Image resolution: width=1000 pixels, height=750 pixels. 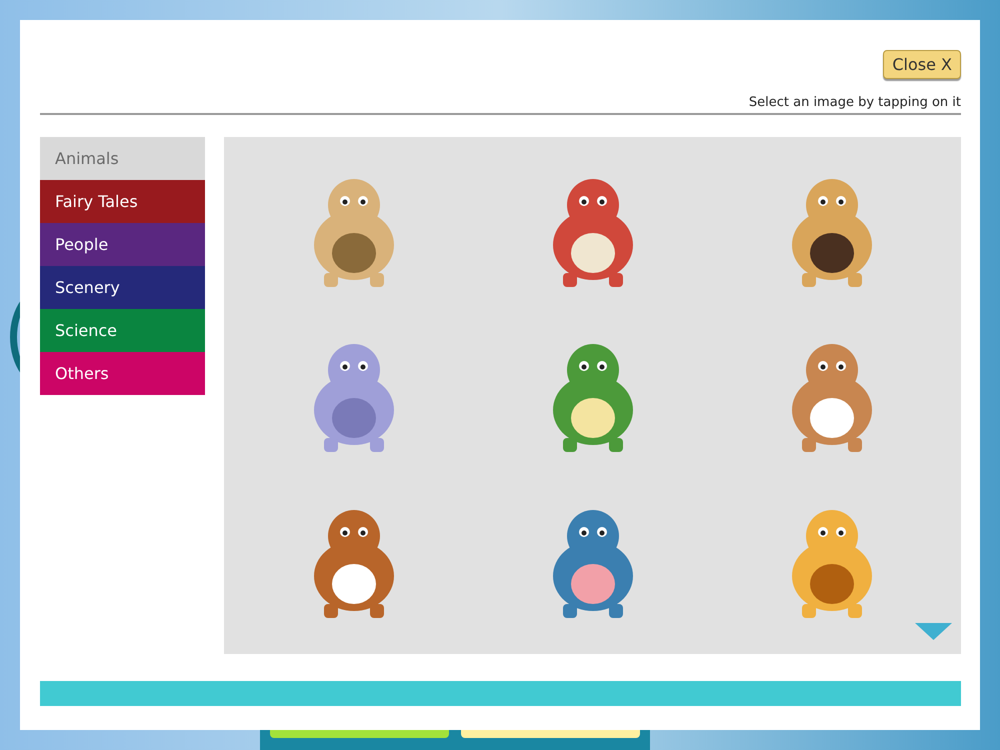 What do you see at coordinates (122, 158) in the screenshot?
I see `category-tab: Animals` at bounding box center [122, 158].